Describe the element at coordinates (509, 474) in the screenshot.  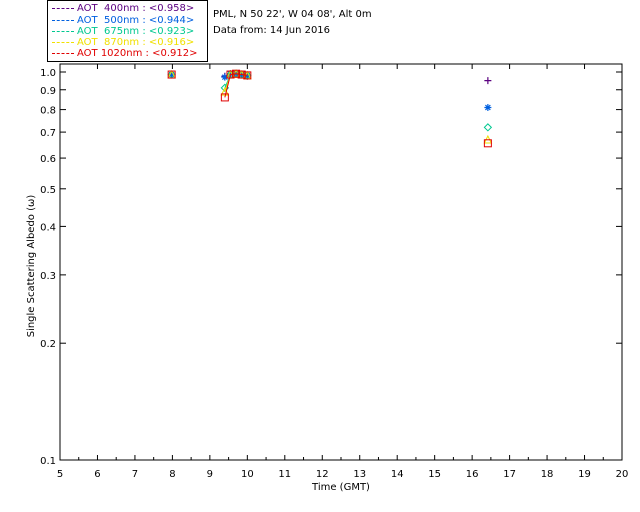
I see `x-tick-label: 17` at that location.